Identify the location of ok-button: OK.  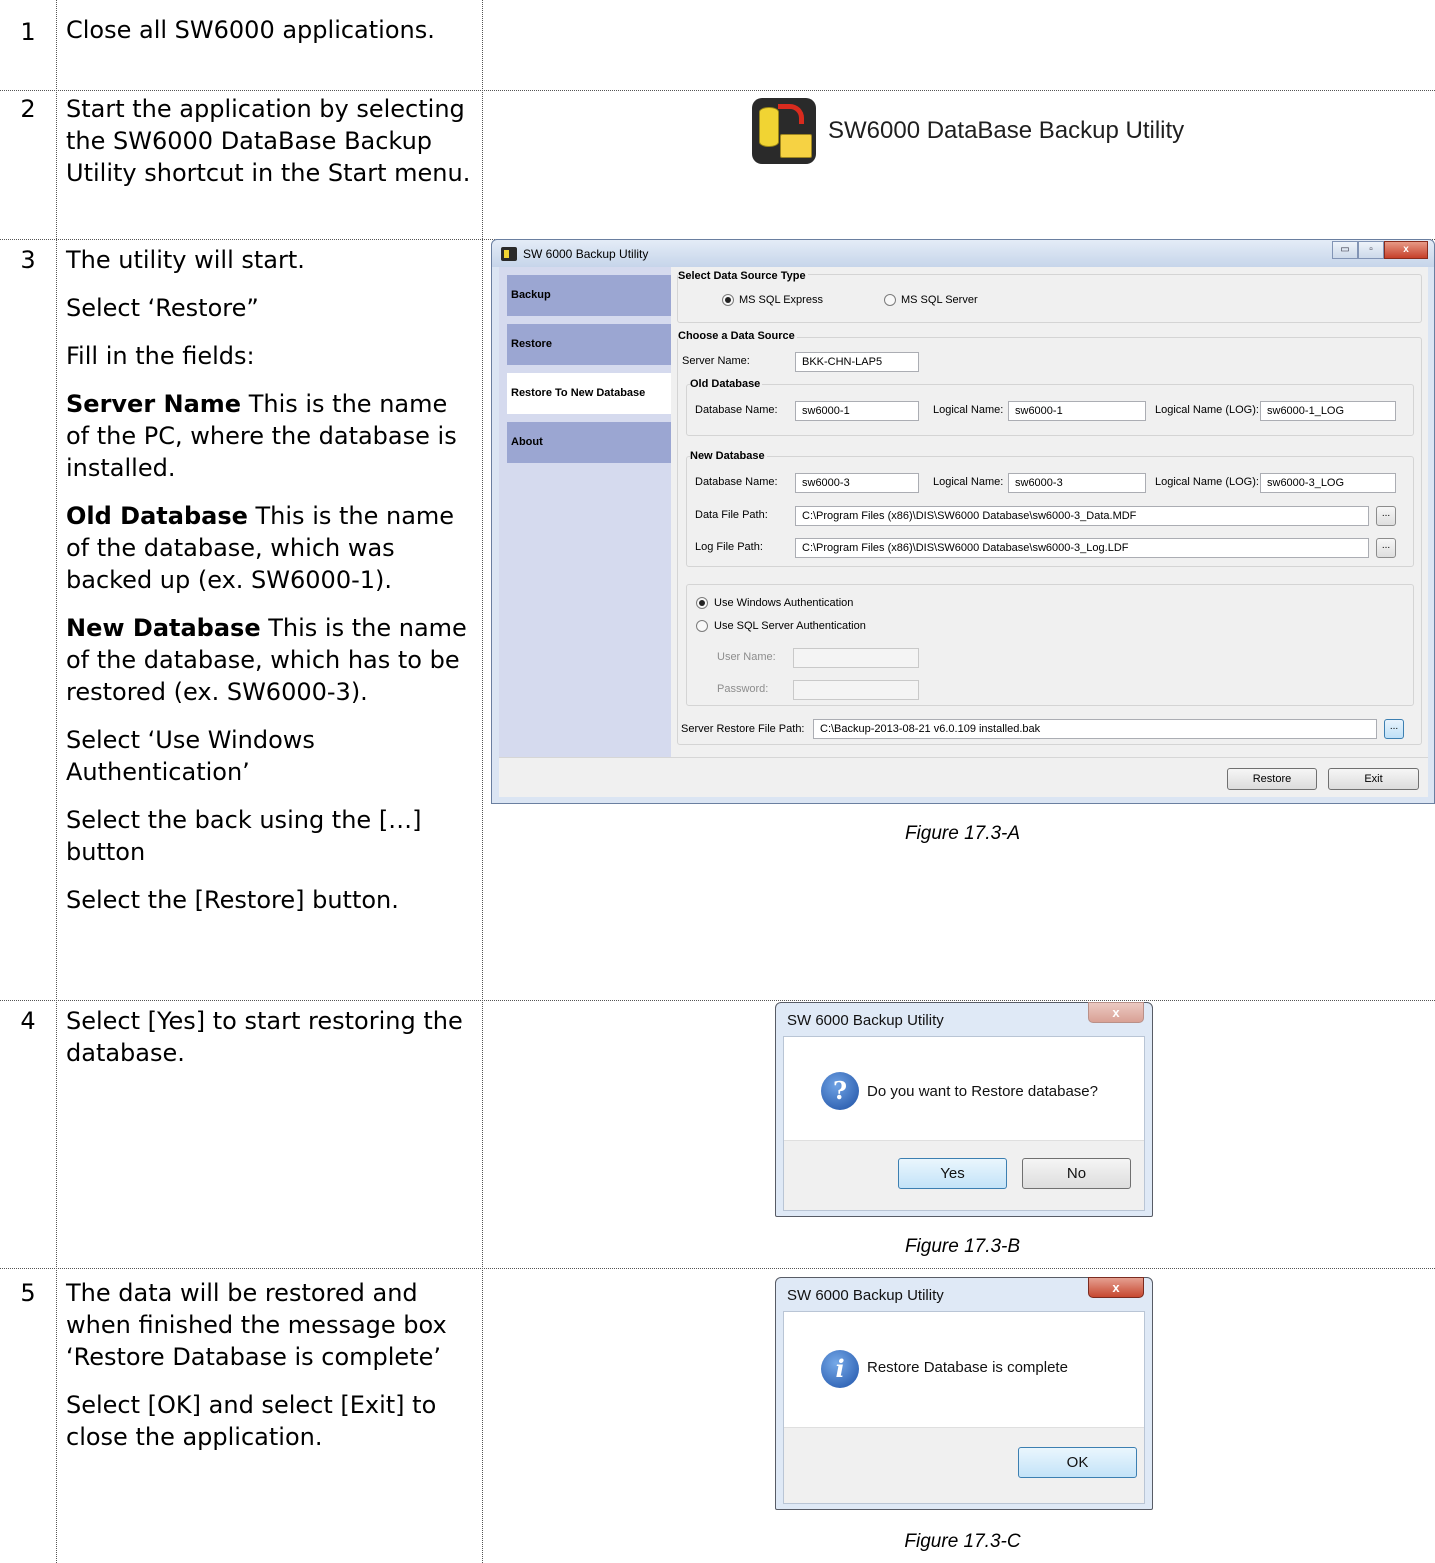
(1077, 1462).